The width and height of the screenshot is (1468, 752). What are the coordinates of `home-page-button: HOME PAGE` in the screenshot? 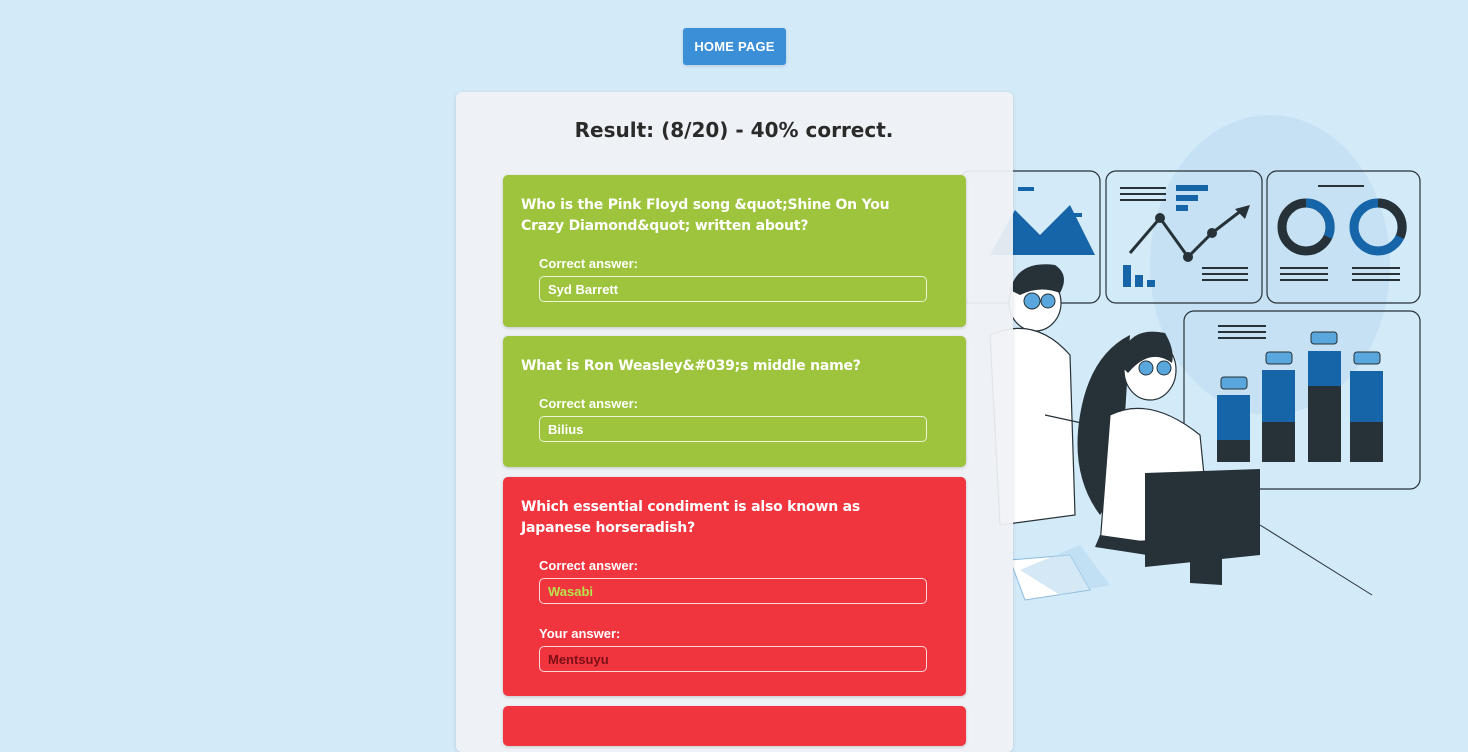 It's located at (734, 46).